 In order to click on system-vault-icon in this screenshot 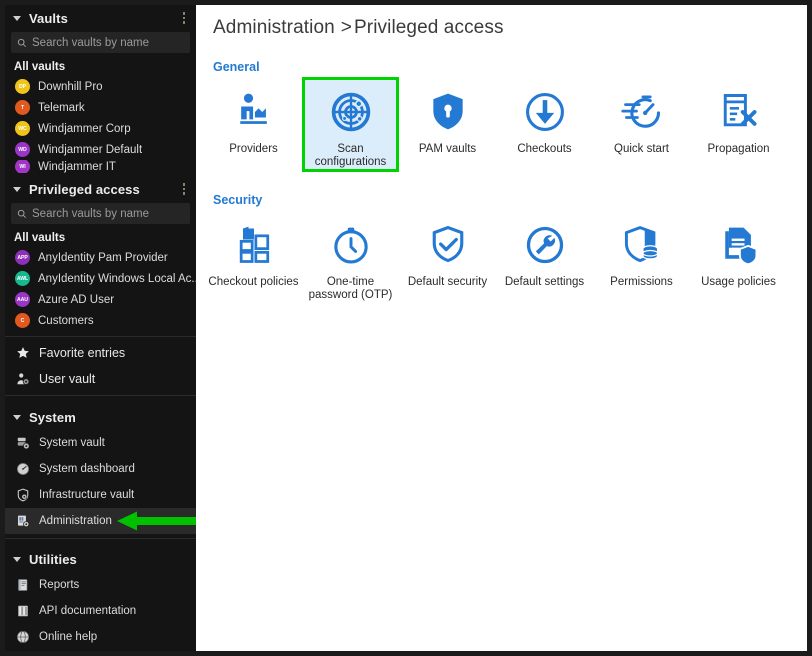, I will do `click(23, 443)`.